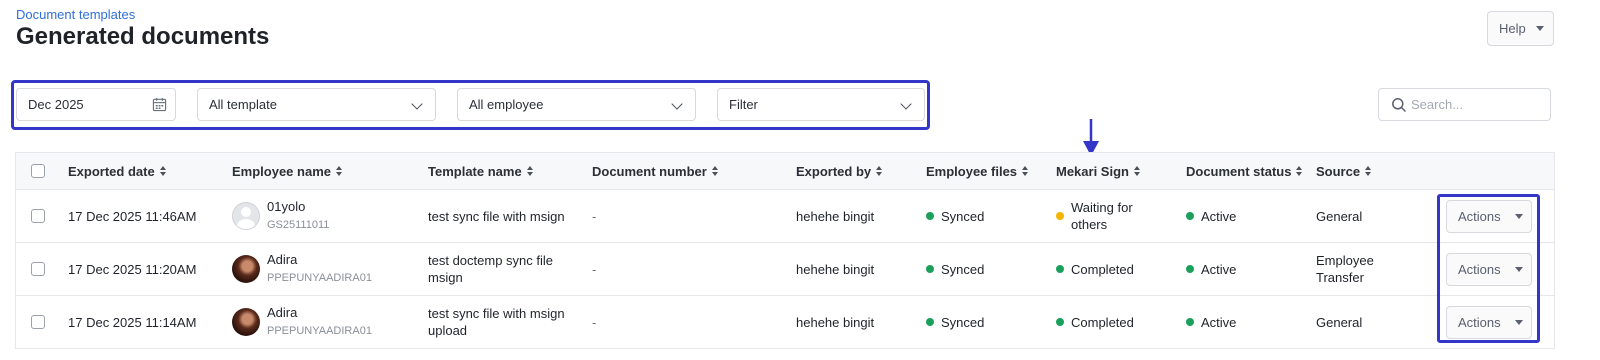  I want to click on employee-select-value: All employee, so click(506, 104).